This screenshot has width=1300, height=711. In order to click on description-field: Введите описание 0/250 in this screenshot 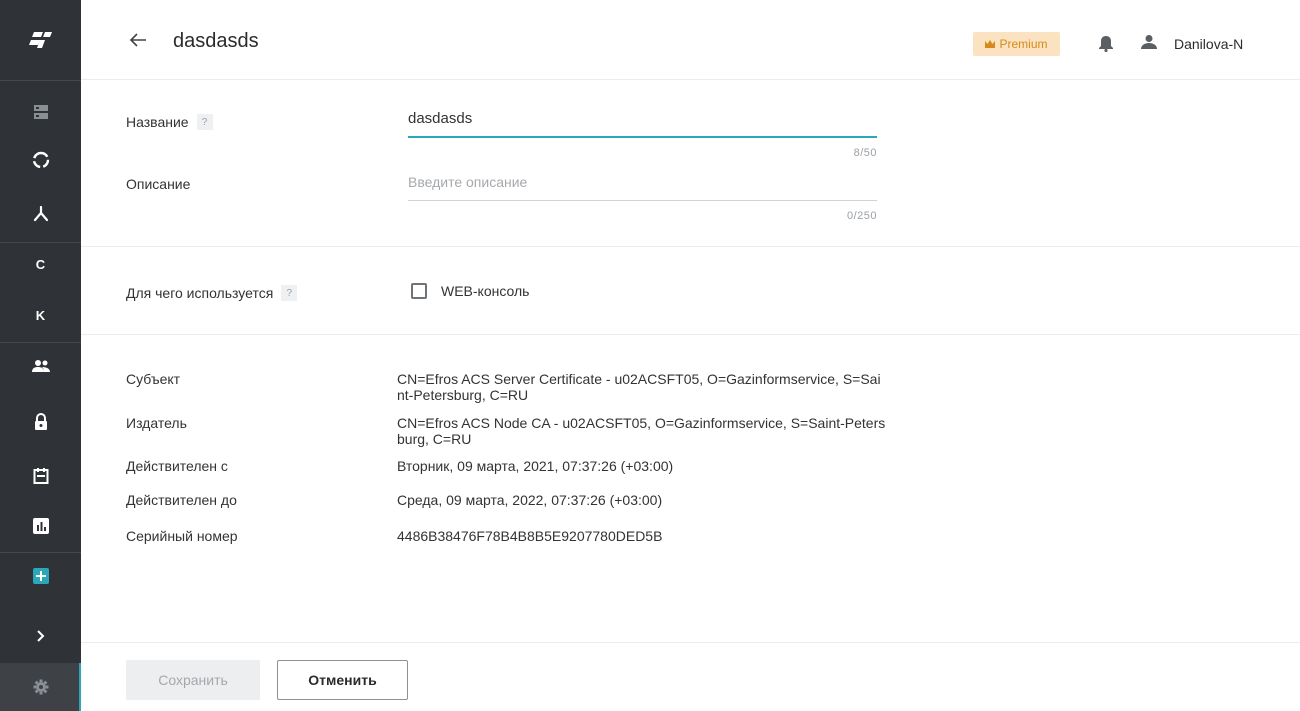, I will do `click(642, 198)`.